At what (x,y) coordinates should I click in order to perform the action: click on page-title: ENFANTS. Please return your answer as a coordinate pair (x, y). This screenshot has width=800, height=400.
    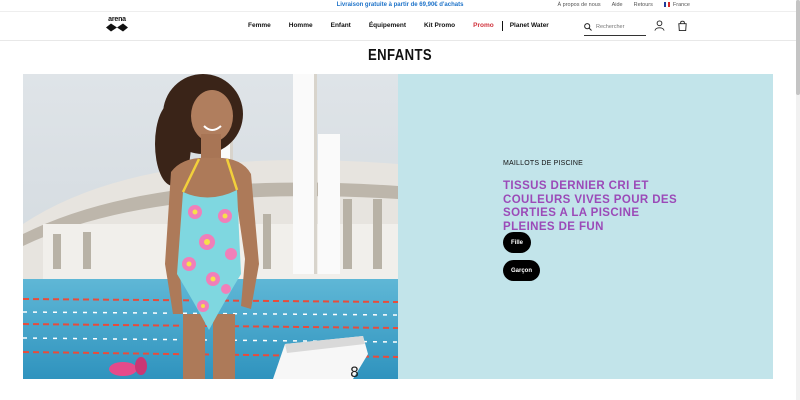
    Looking at the image, I should click on (400, 55).